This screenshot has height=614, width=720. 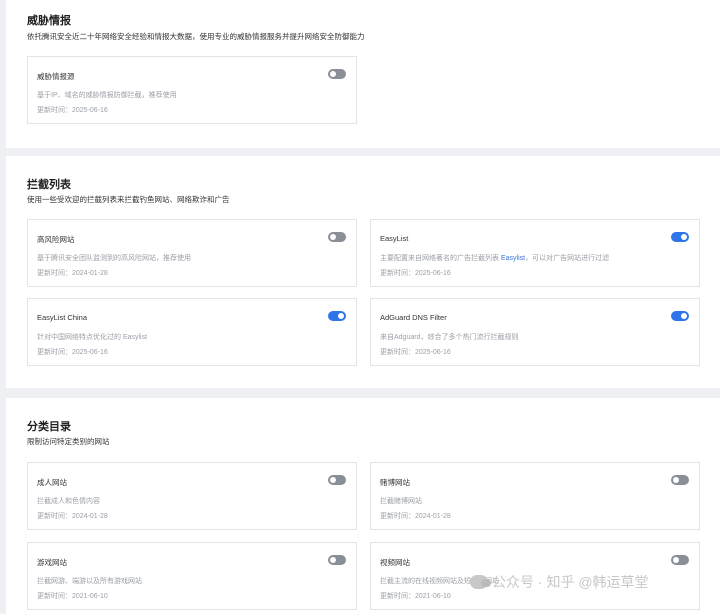 I want to click on card-name: 赌博网站, so click(x=395, y=482).